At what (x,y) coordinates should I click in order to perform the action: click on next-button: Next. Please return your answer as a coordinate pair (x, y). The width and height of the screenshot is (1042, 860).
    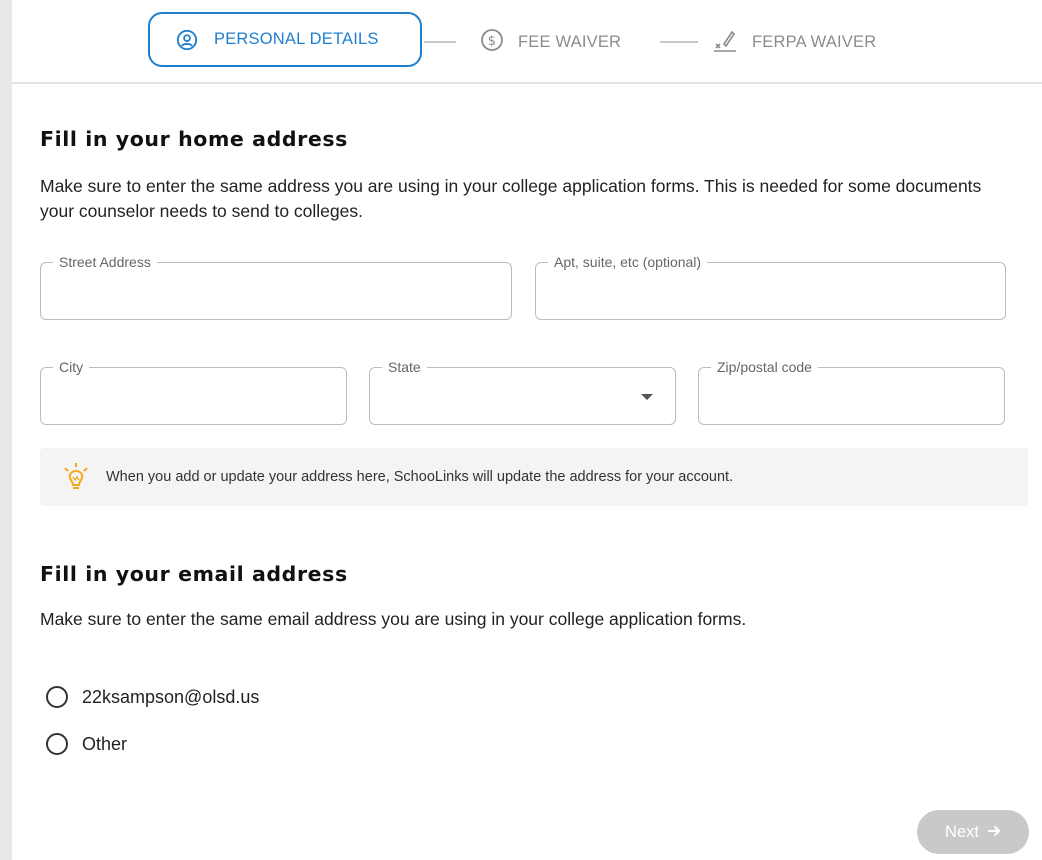
    Looking at the image, I should click on (973, 832).